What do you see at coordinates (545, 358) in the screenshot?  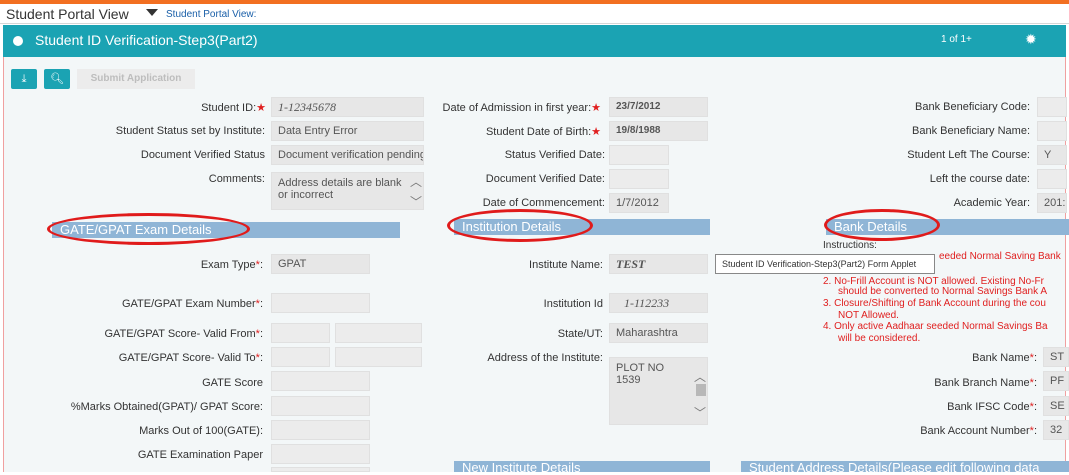 I see `institute-address-label: Address of the Institute:` at bounding box center [545, 358].